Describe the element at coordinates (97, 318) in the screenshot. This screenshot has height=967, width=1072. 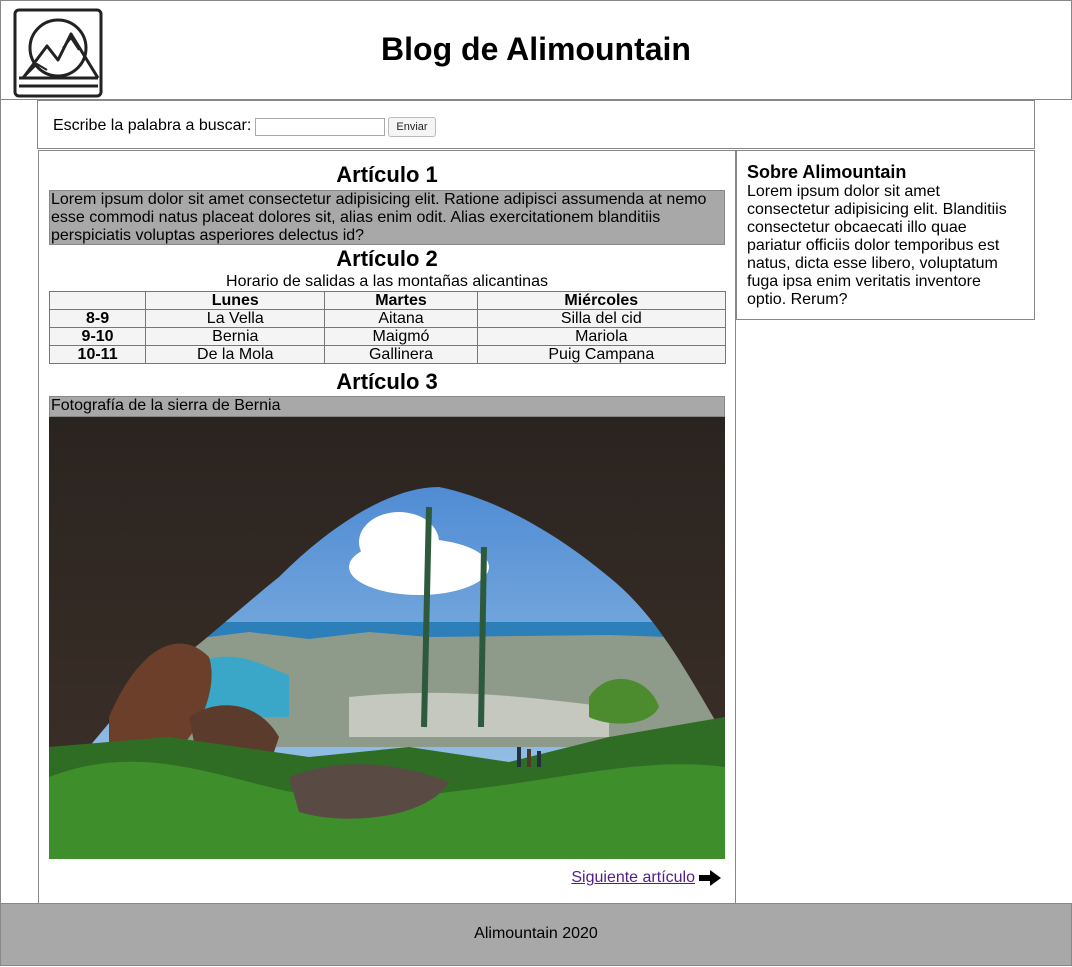
I see `table-cell-hour: 8-9` at that location.